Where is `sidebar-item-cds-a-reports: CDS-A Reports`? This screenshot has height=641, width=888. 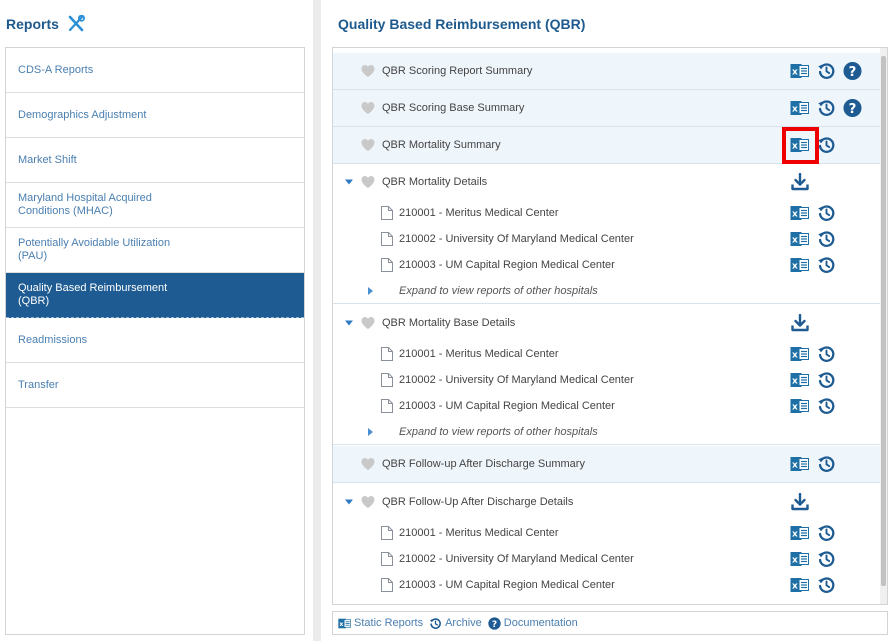 sidebar-item-cds-a-reports: CDS-A Reports is located at coordinates (155, 70).